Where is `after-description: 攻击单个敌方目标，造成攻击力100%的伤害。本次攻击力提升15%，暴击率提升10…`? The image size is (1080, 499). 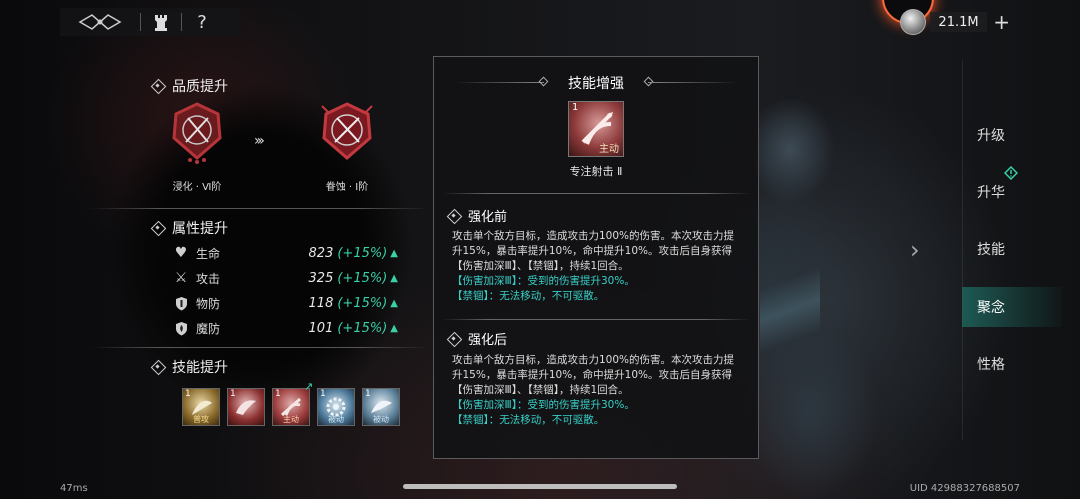
after-description: 攻击单个敌方目标，造成攻击力100%的伤害。本次攻击力提升15%，暴击率提升10… is located at coordinates (597, 390).